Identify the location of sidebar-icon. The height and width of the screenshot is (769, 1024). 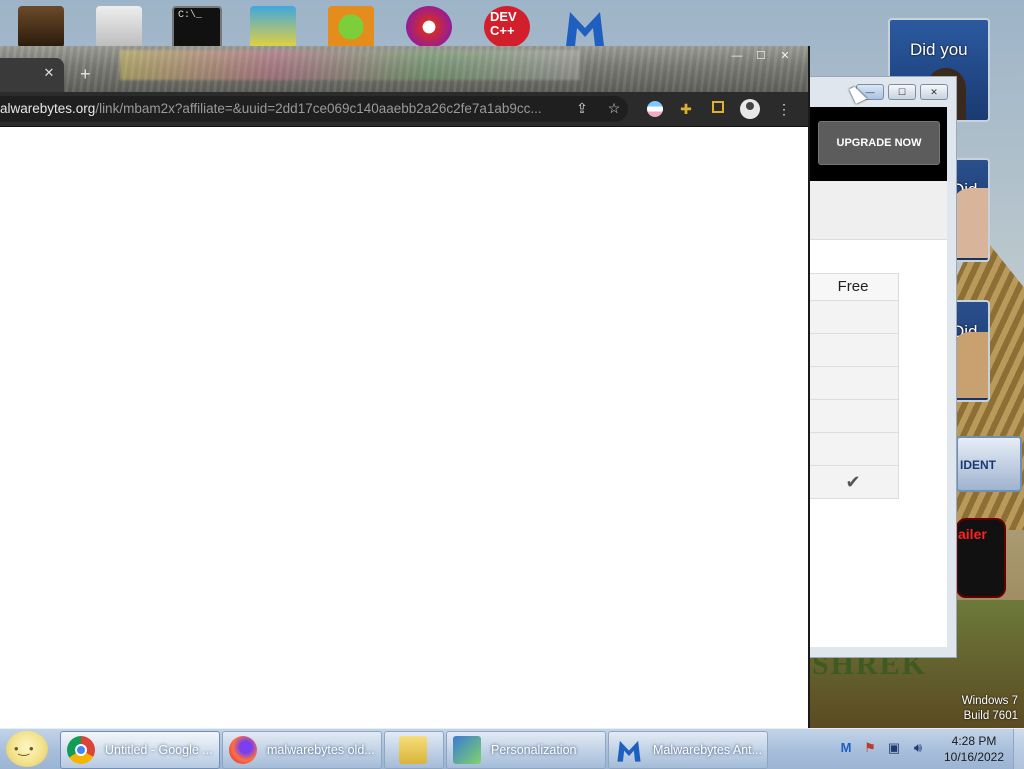
(718, 109).